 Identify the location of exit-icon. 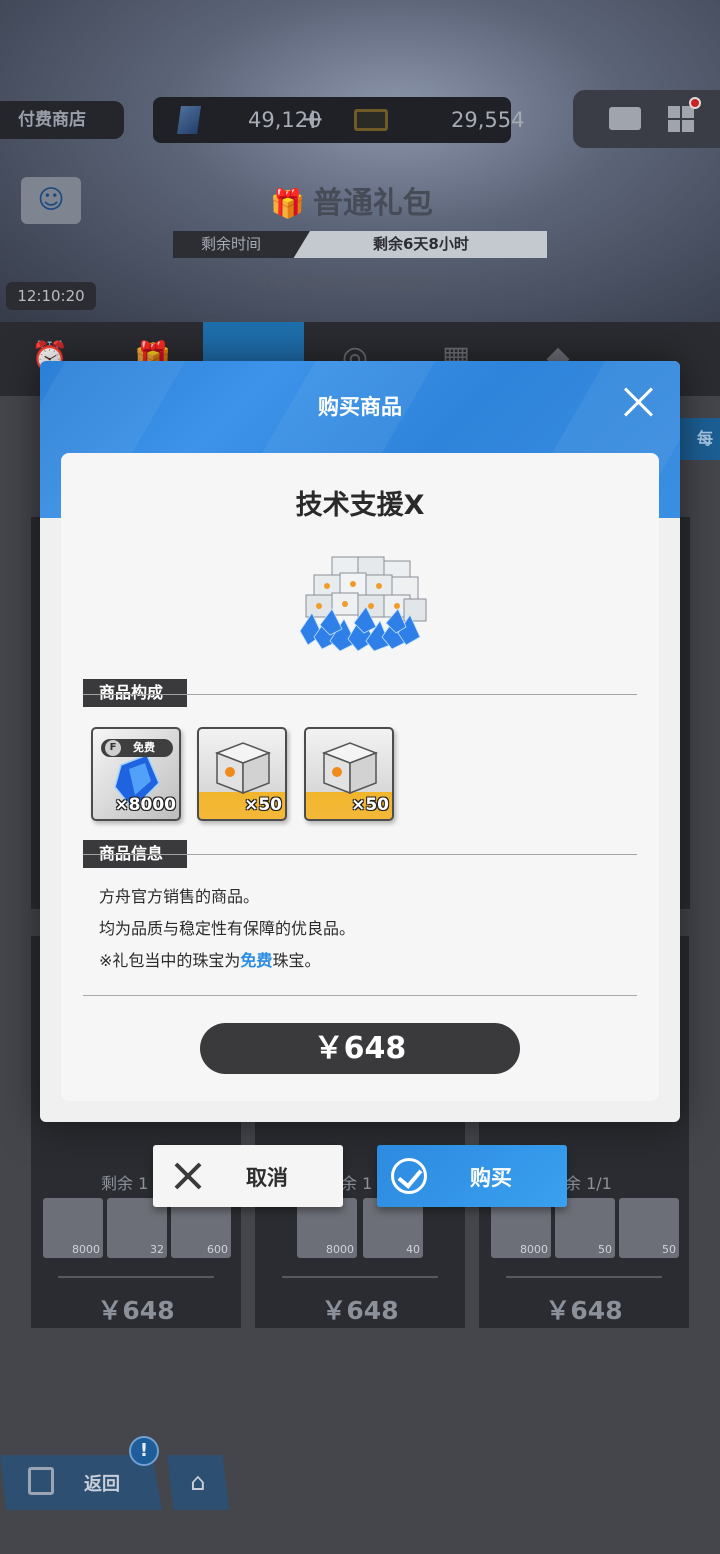
(41, 1481).